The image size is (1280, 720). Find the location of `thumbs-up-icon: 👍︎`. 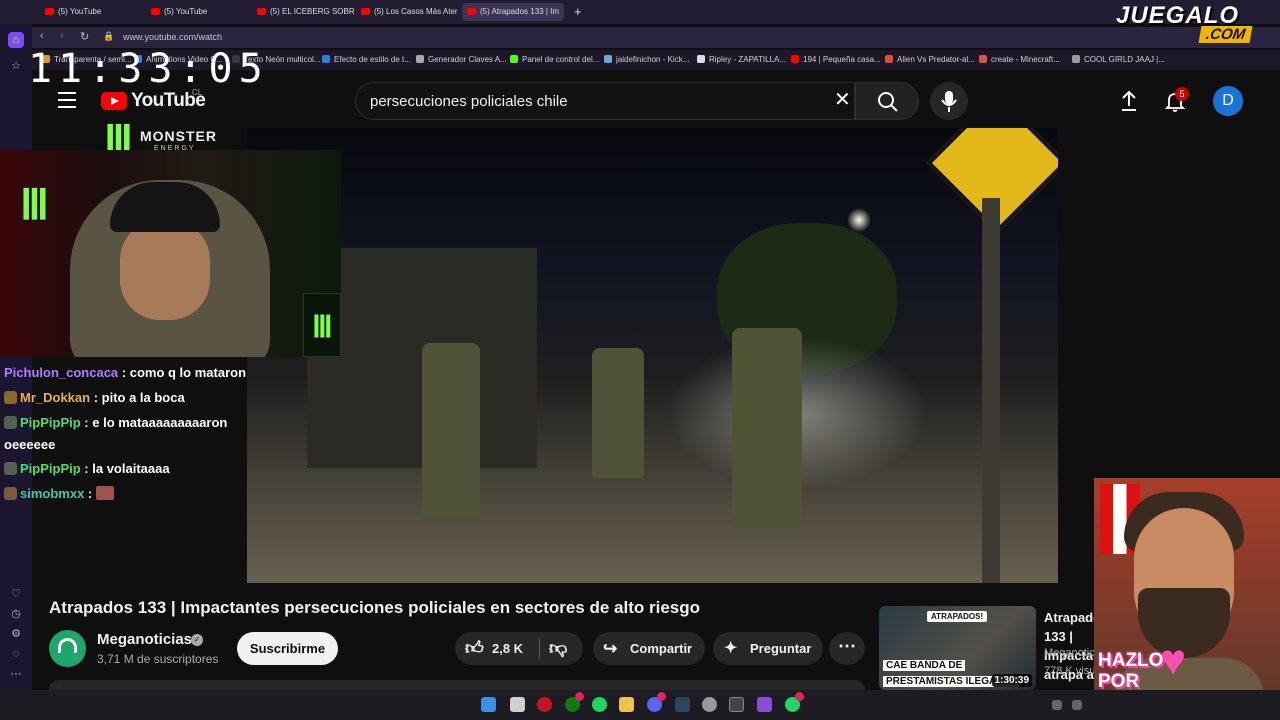

thumbs-up-icon: 👍︎ is located at coordinates (474, 648).